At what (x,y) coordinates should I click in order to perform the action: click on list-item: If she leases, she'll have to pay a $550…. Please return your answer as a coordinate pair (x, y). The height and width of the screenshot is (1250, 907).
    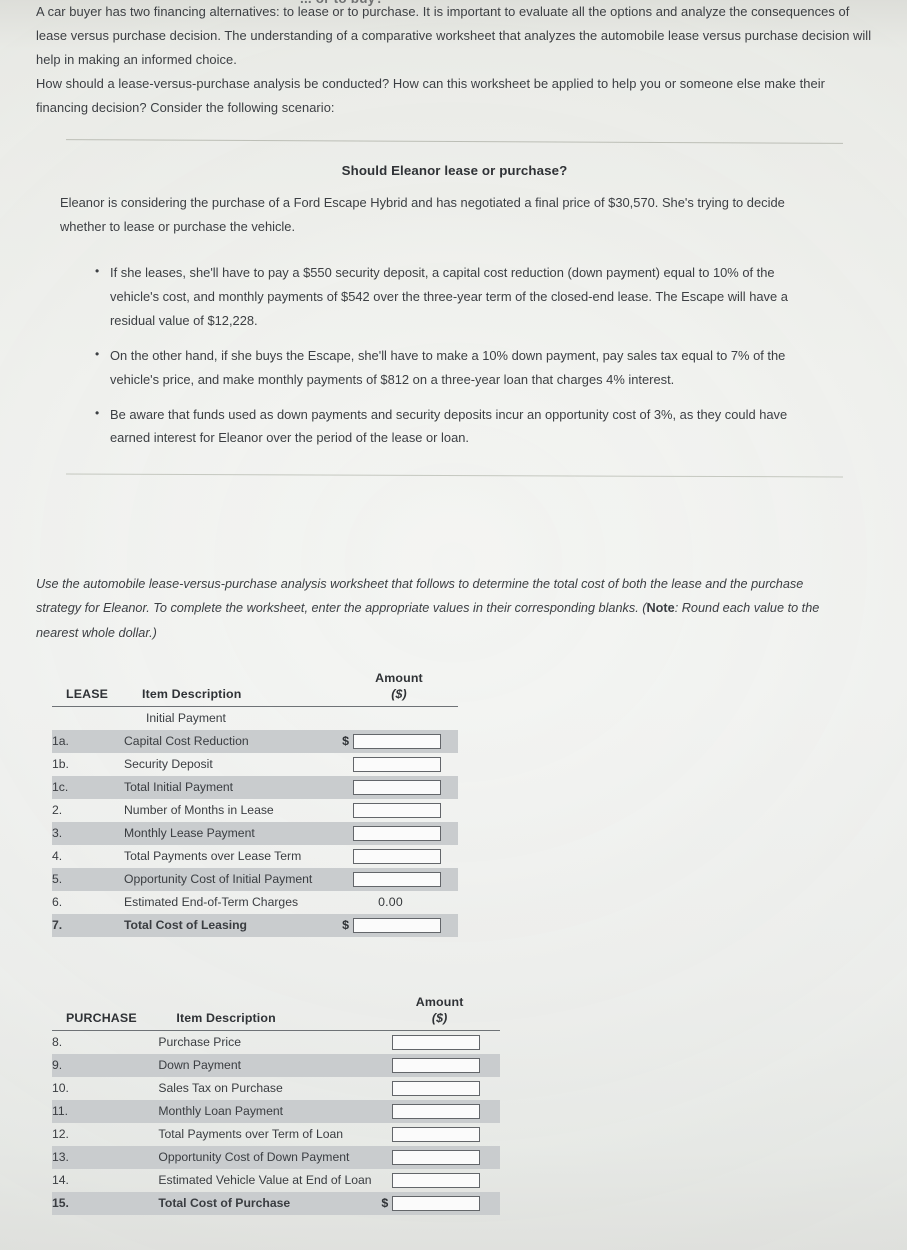
    Looking at the image, I should click on (455, 296).